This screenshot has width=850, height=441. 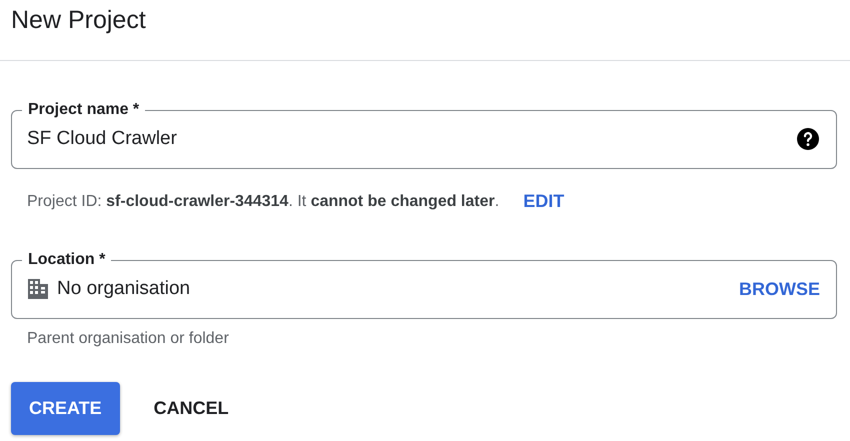 What do you see at coordinates (78, 20) in the screenshot?
I see `page-title: New Project` at bounding box center [78, 20].